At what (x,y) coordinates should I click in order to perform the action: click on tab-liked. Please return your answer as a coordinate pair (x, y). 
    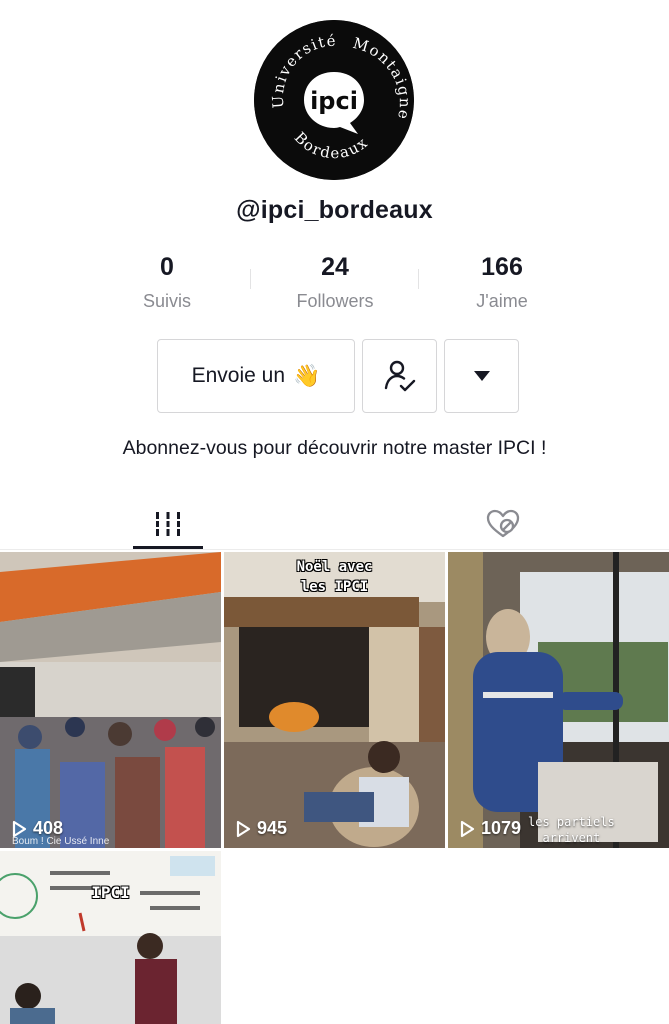
    Looking at the image, I should click on (503, 524).